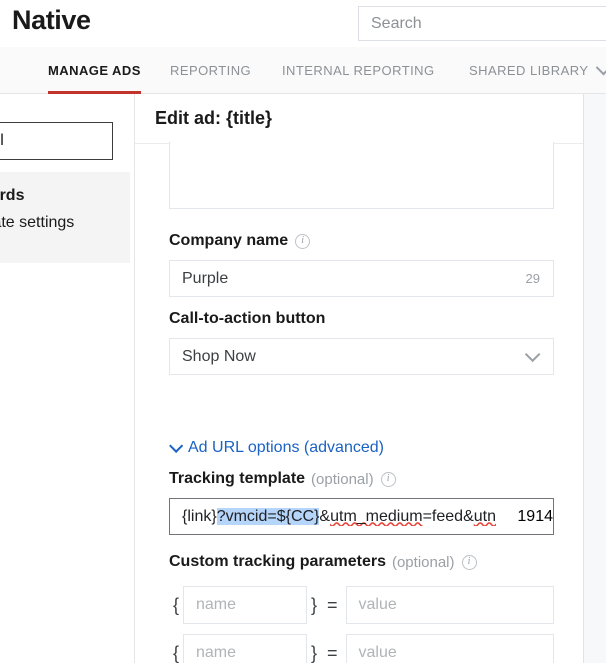 Image resolution: width=606 pixels, height=663 pixels. Describe the element at coordinates (199, 516) in the screenshot. I see `tracking-value-prefix: {link}` at that location.